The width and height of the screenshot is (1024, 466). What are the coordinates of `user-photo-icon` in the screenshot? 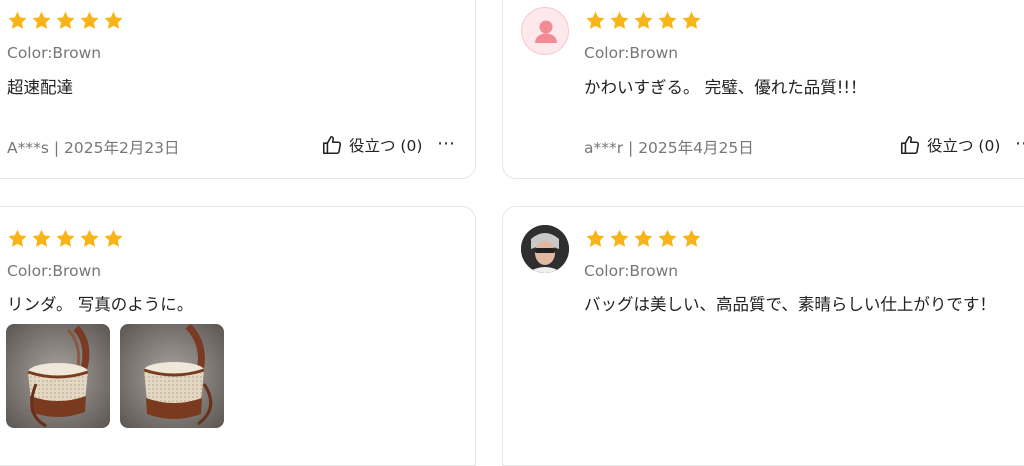 It's located at (545, 249).